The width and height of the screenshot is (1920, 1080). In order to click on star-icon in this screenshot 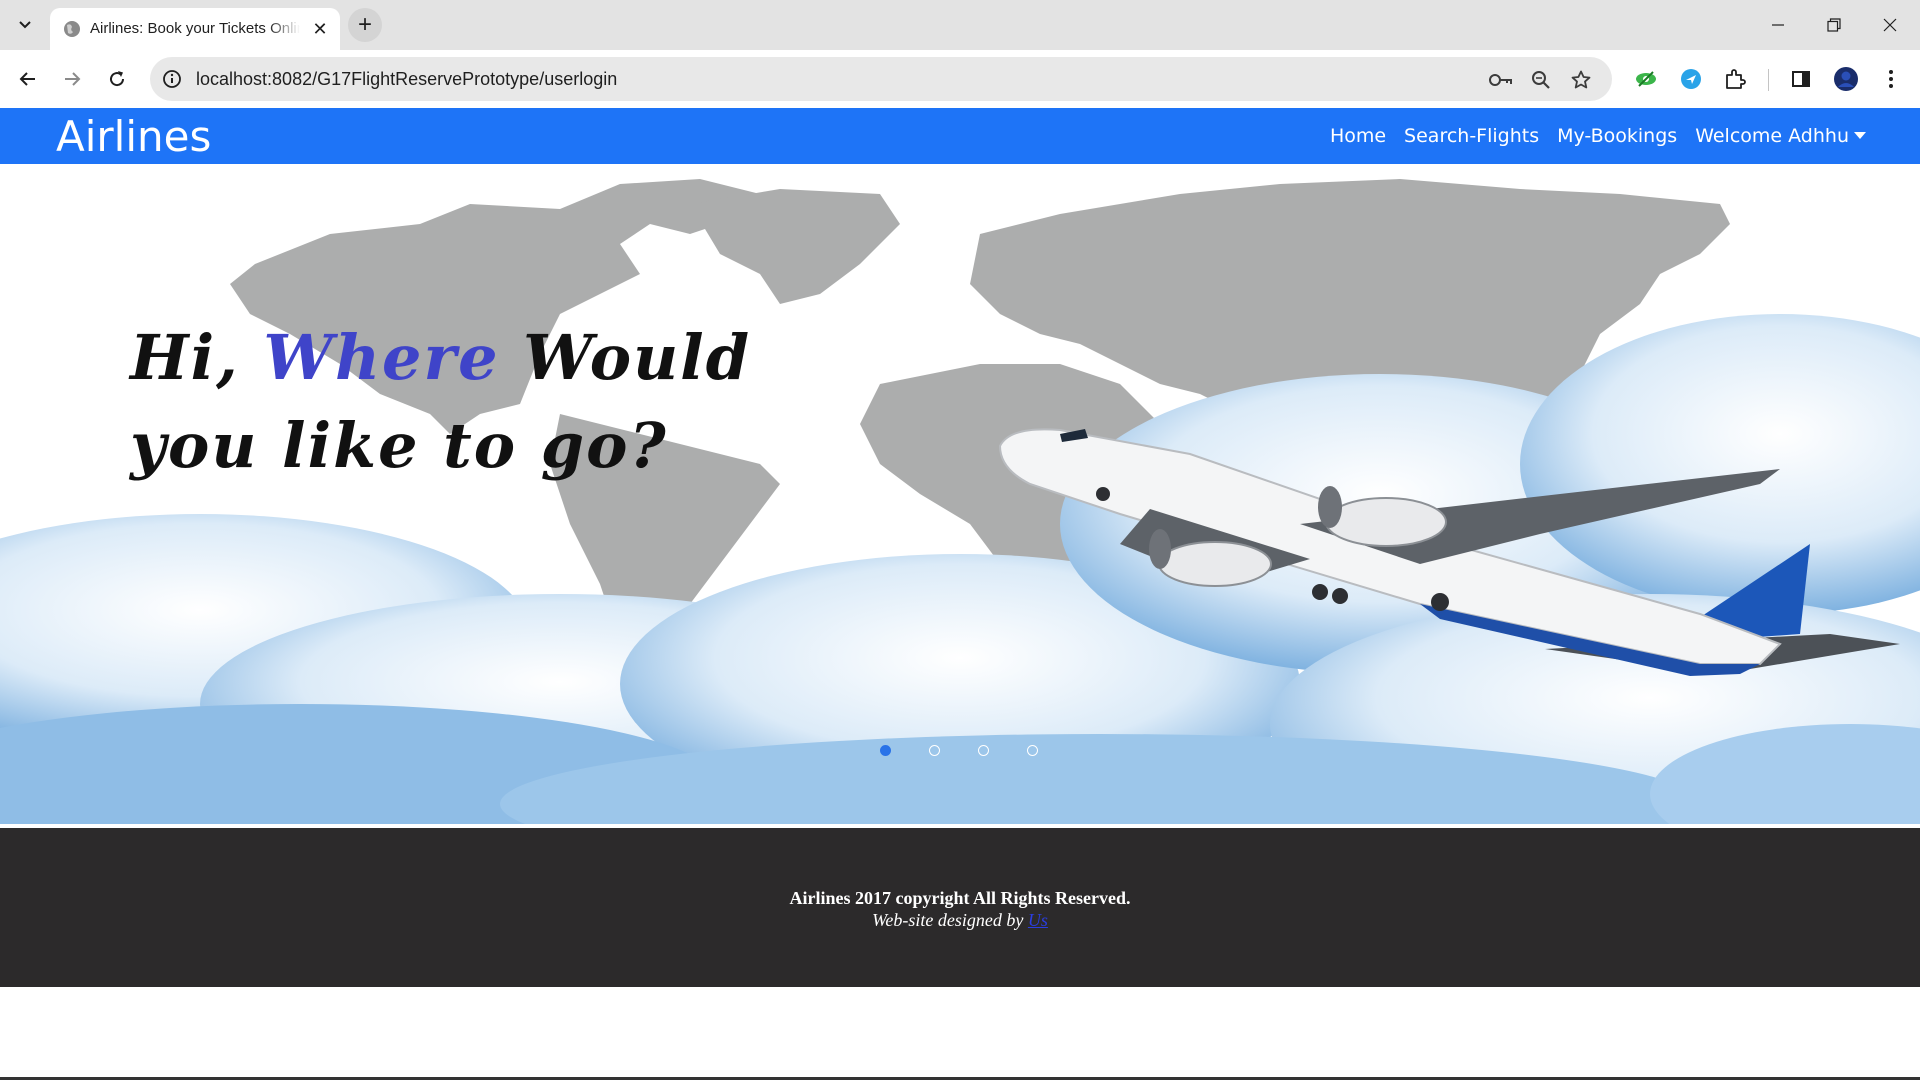, I will do `click(1581, 80)`.